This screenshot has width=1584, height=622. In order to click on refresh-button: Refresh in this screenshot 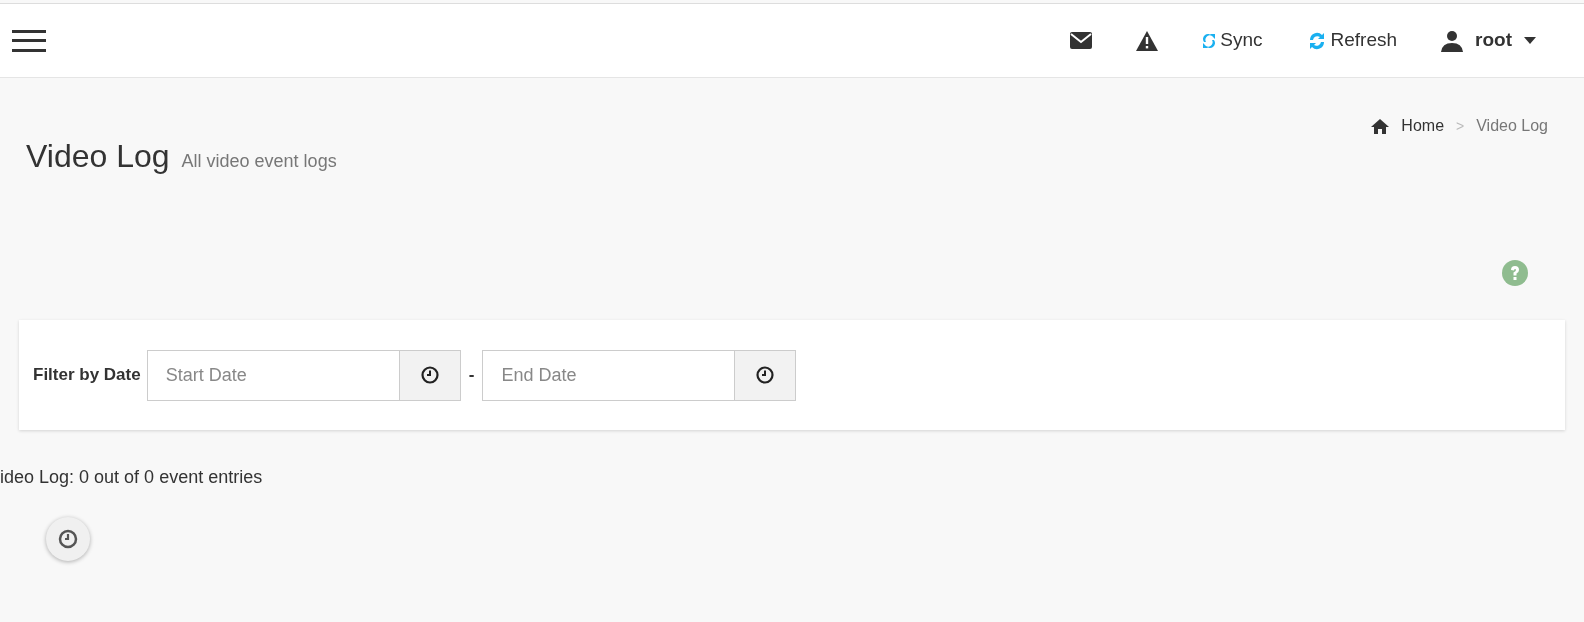, I will do `click(1352, 40)`.